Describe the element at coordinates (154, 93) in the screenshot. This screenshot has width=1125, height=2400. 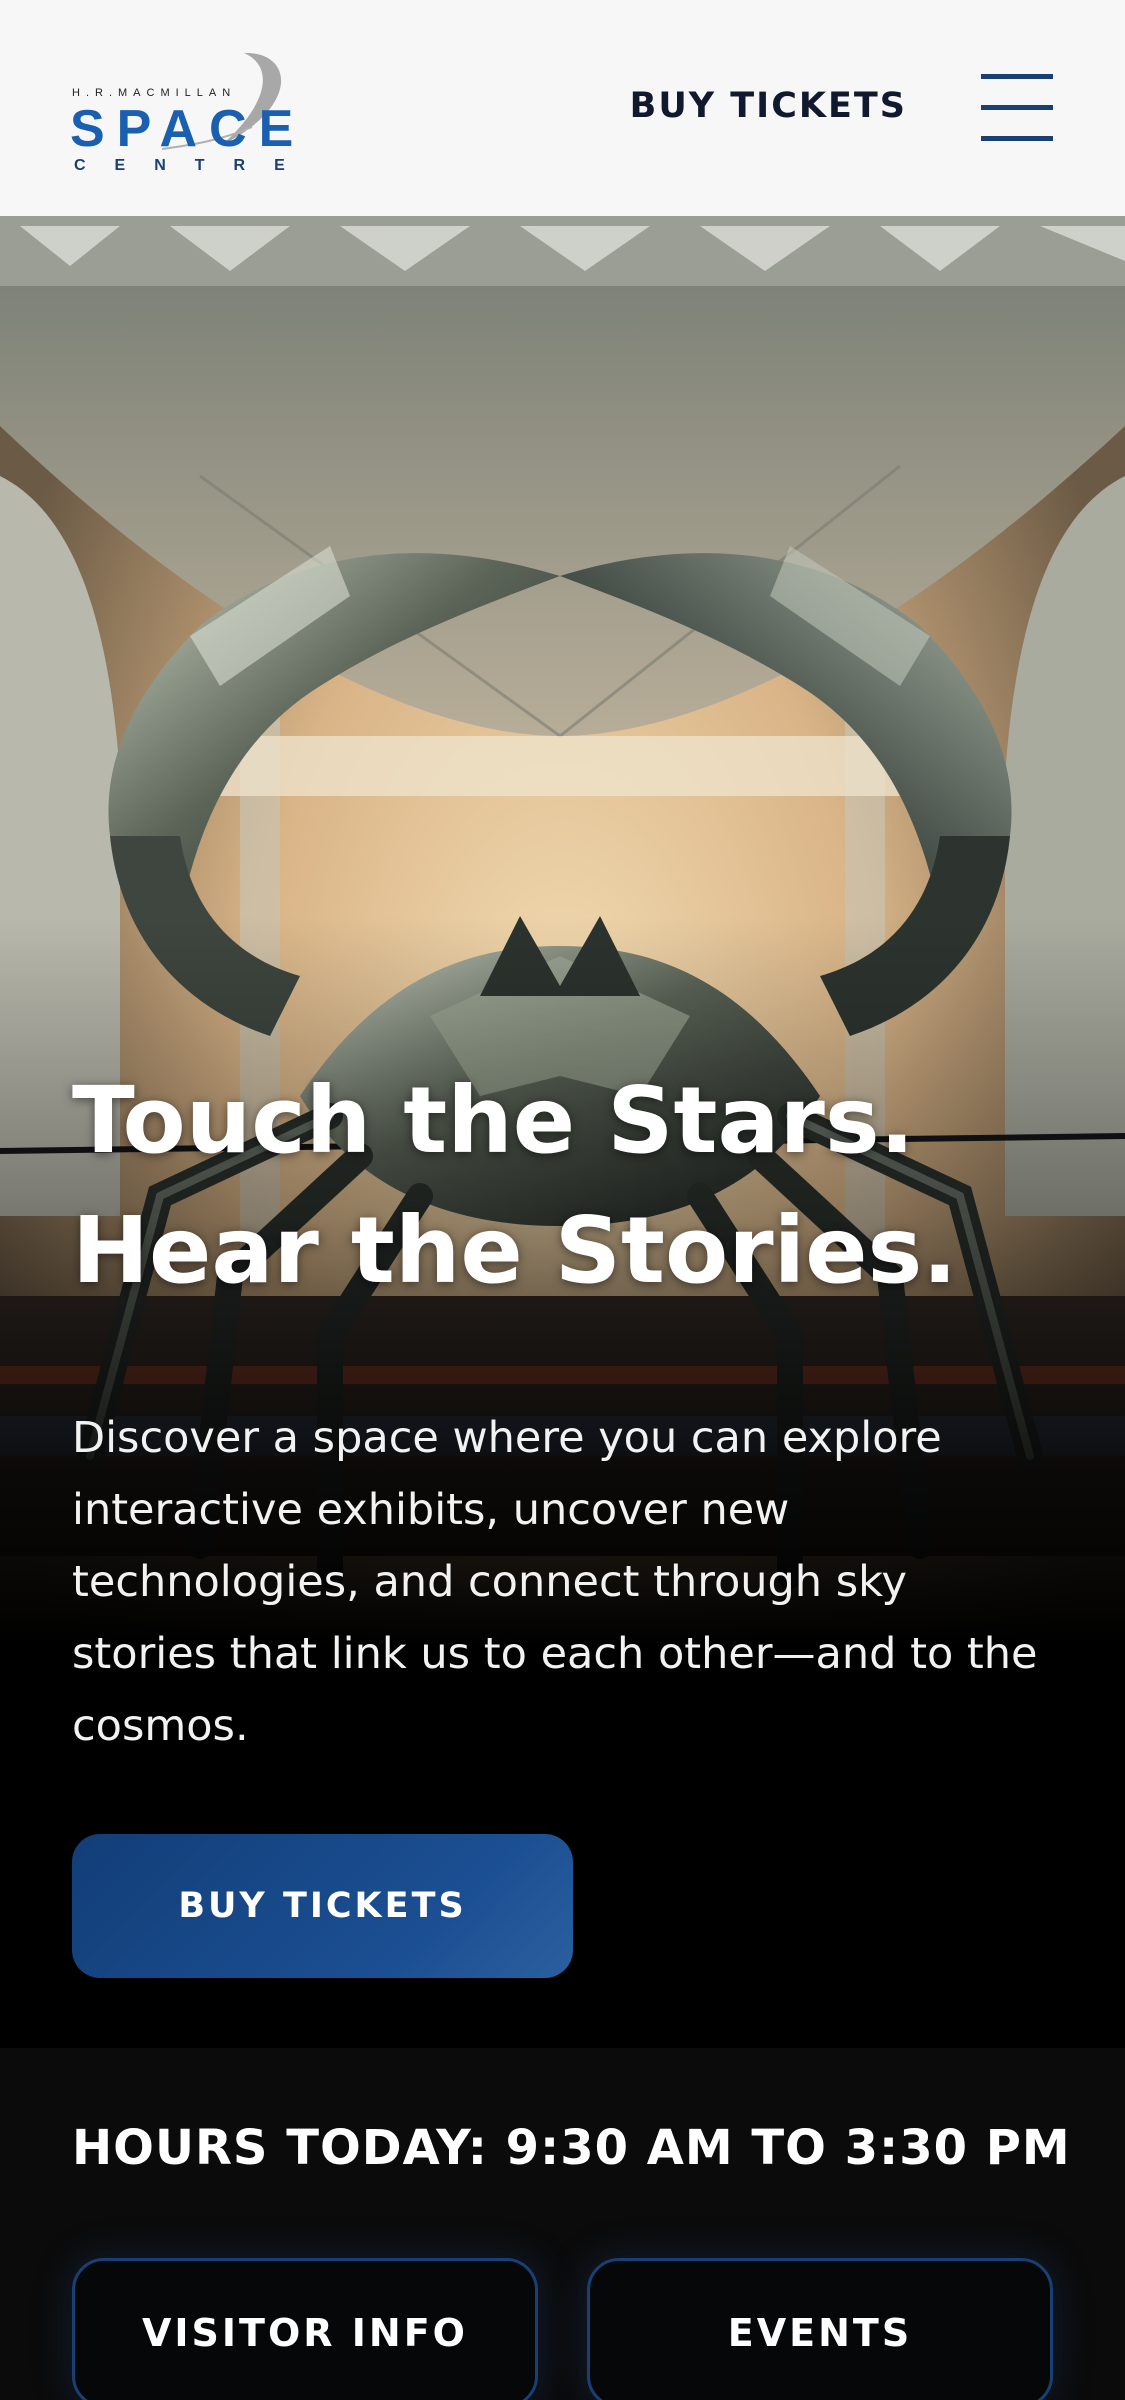
I see `logo-top-line: H.R.MACMILLAN` at that location.